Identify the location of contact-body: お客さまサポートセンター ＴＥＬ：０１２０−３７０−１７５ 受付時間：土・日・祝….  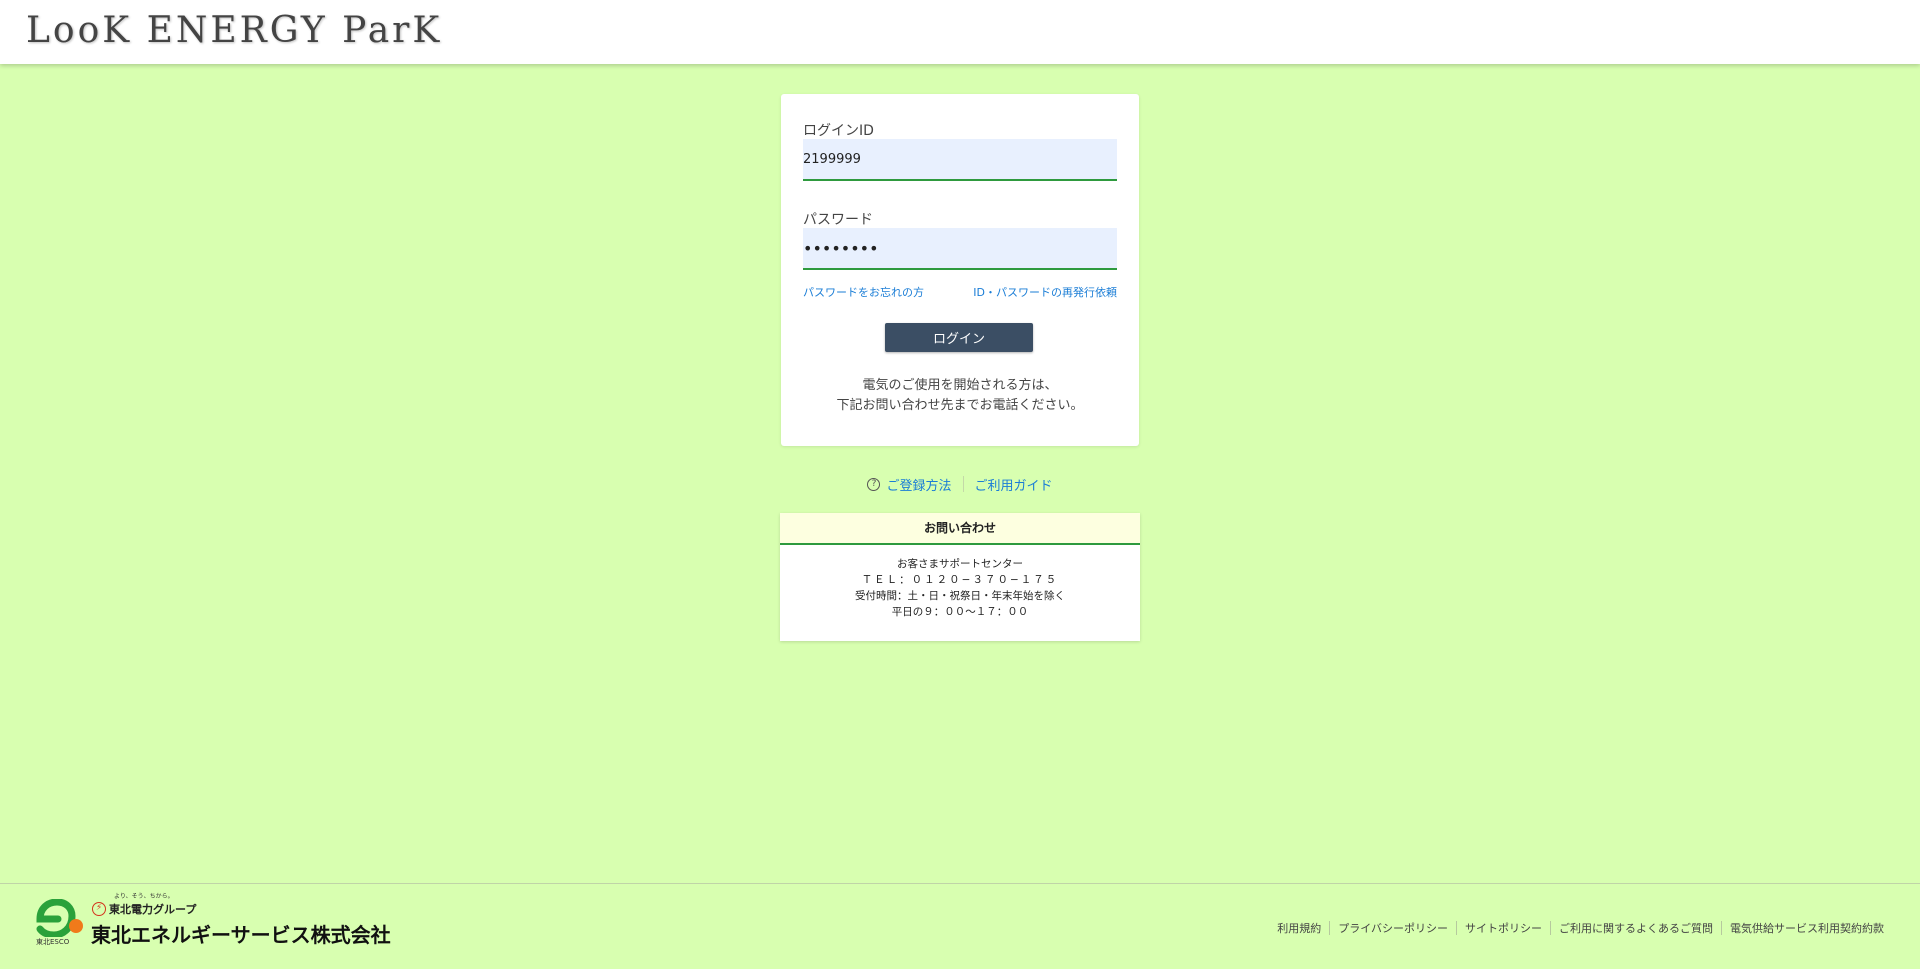
(960, 582).